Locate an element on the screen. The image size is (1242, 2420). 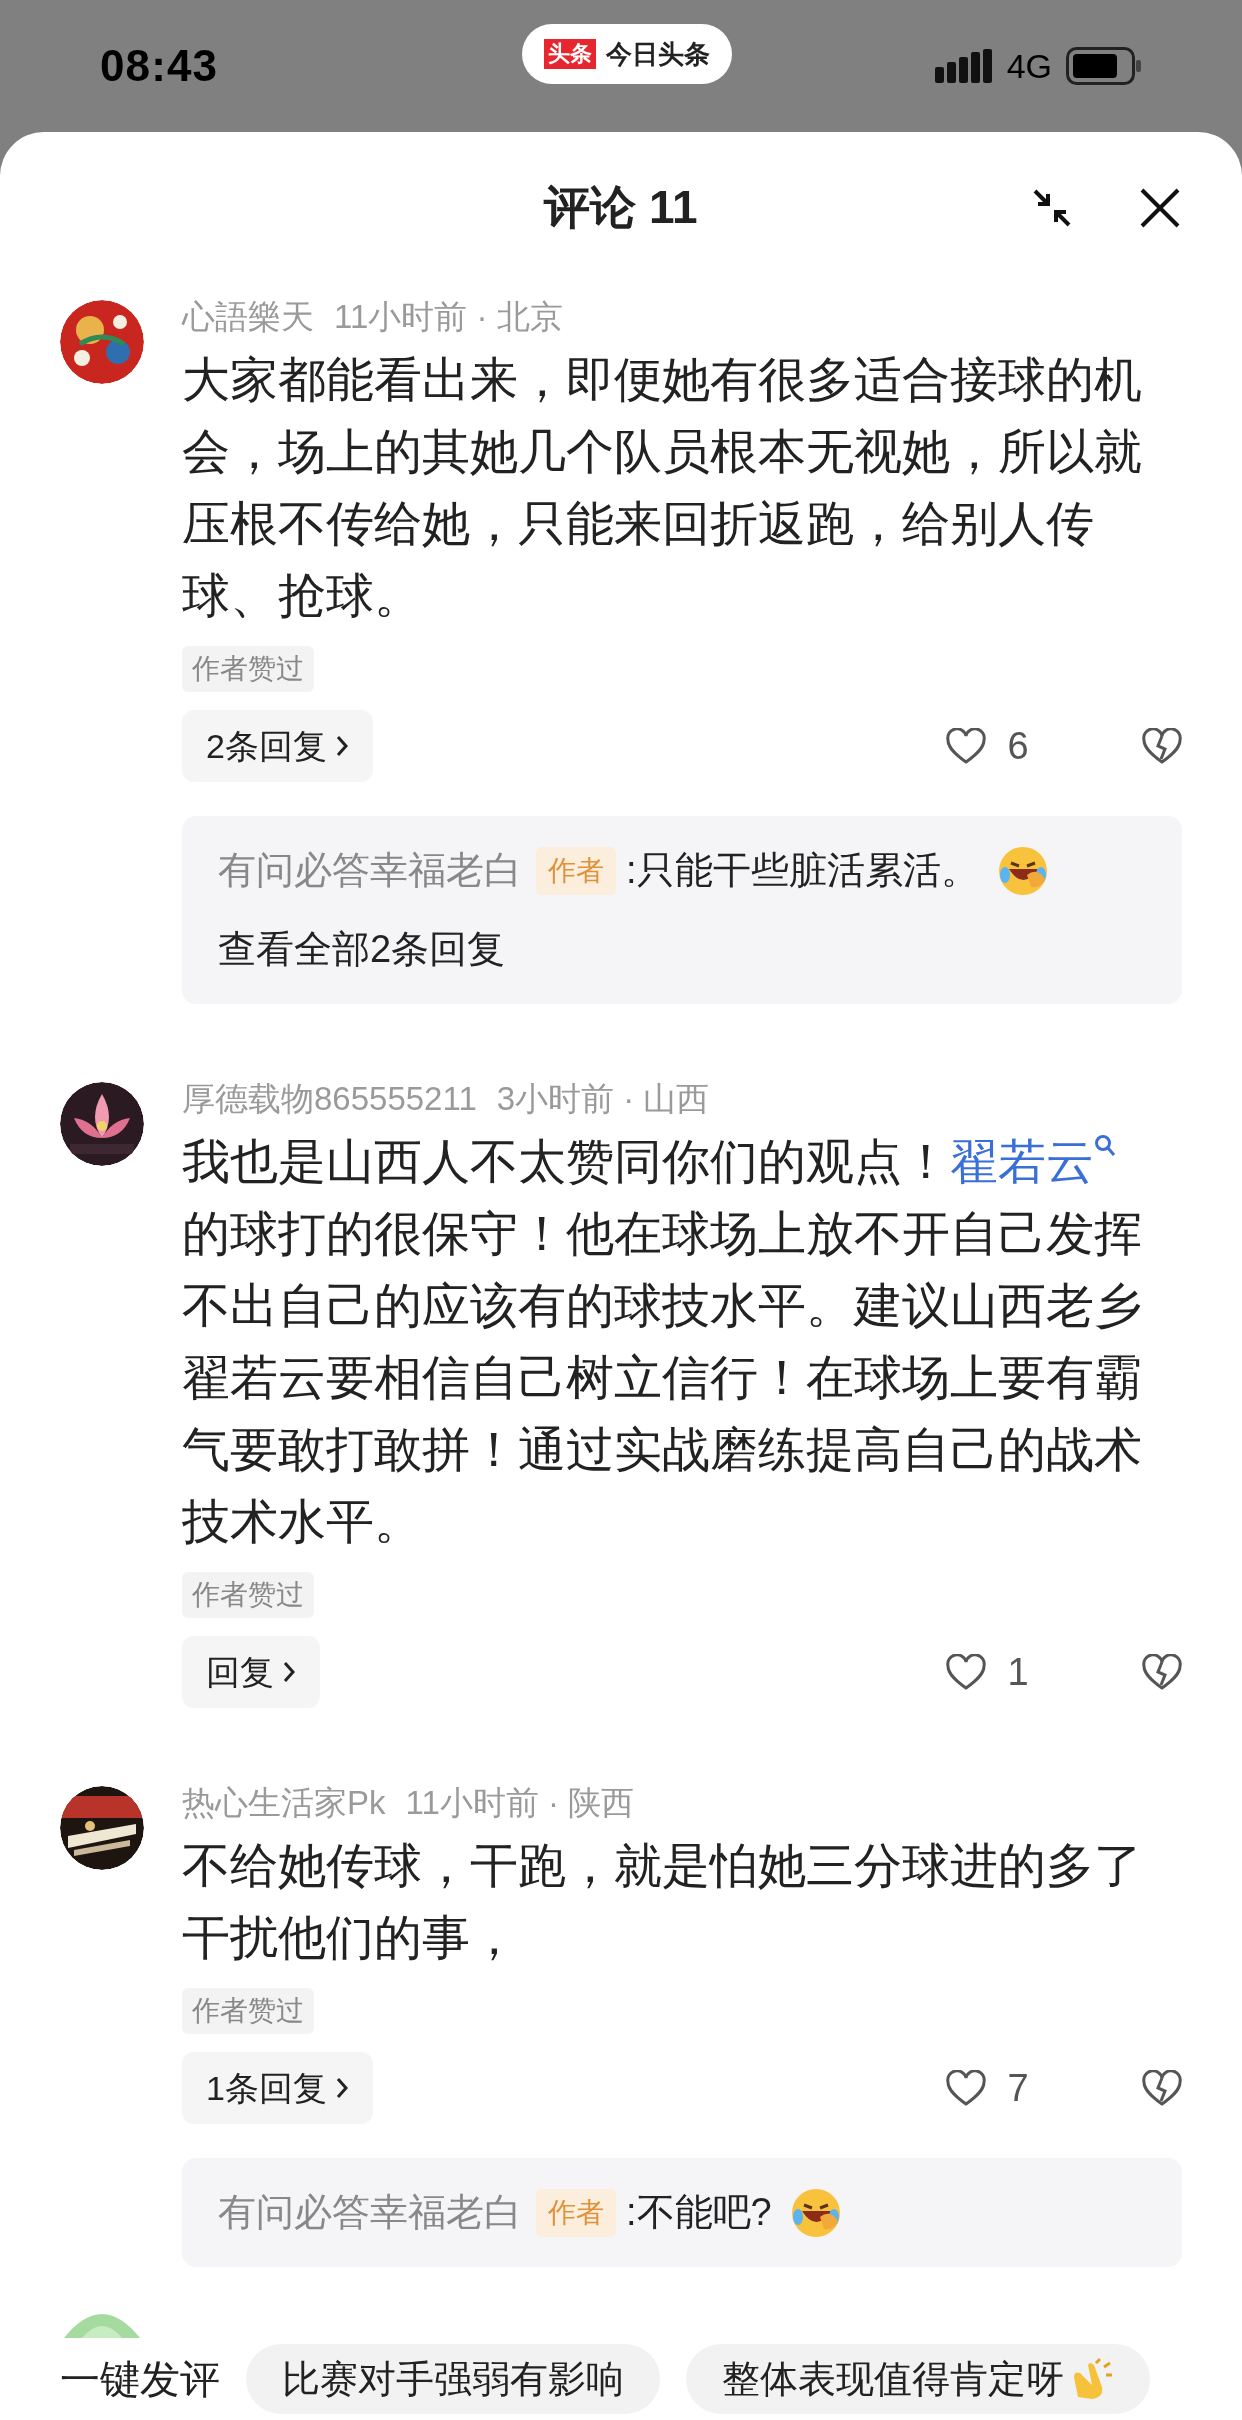
comment-meta: 11小时前 · 北京 is located at coordinates (448, 317).